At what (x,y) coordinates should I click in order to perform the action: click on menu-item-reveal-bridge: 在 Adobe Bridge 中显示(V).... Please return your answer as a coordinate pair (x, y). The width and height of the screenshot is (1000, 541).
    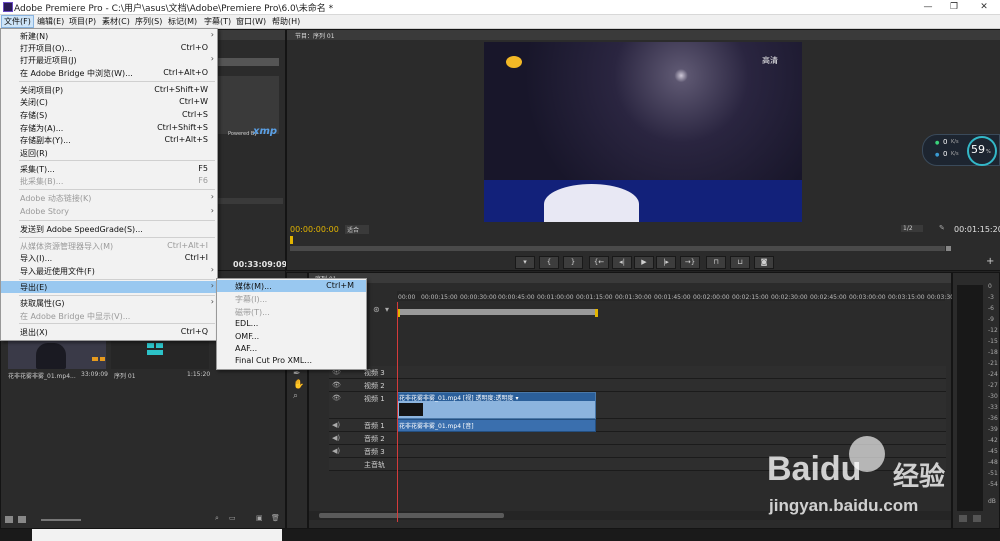
    Looking at the image, I should click on (109, 316).